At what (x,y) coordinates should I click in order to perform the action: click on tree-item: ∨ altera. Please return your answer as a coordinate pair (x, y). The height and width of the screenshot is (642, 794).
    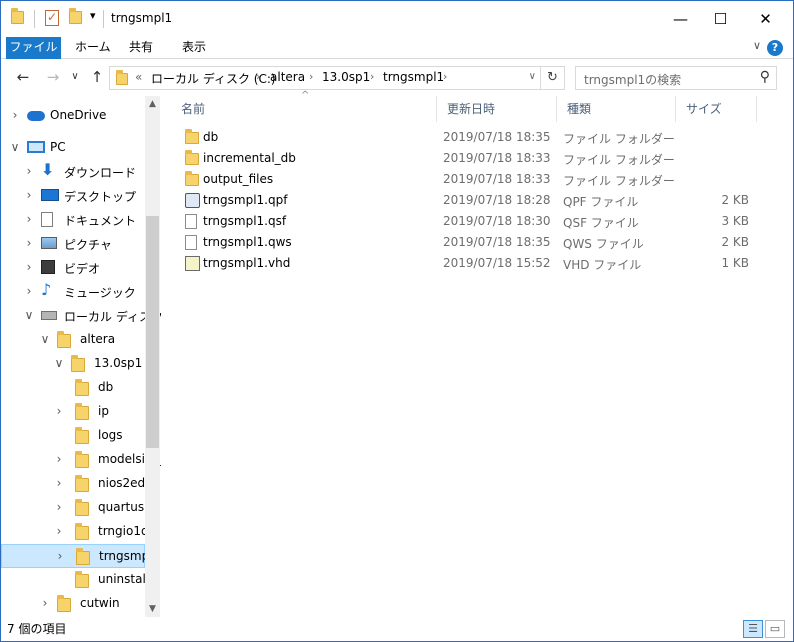
    Looking at the image, I should click on (73, 340).